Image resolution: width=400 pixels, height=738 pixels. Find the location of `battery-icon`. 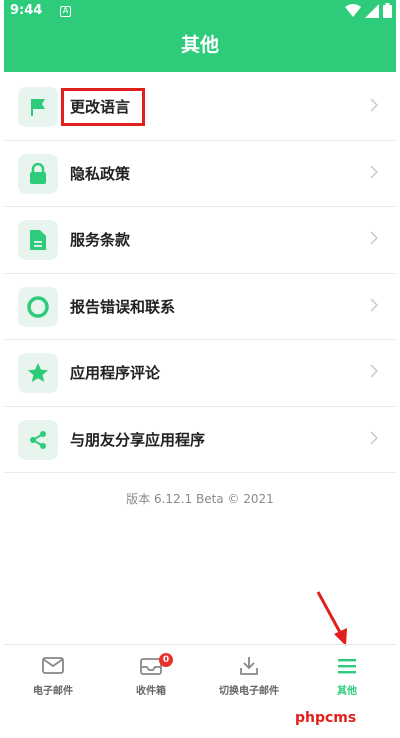

battery-icon is located at coordinates (387, 10).